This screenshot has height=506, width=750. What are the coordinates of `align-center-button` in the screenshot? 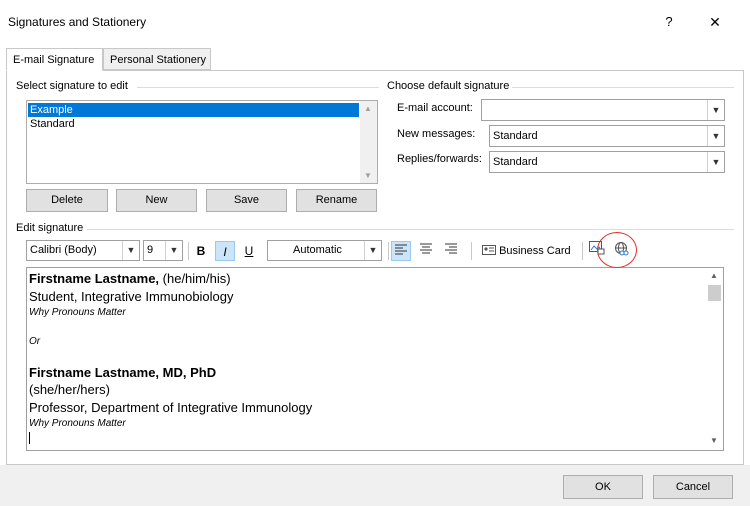 It's located at (426, 251).